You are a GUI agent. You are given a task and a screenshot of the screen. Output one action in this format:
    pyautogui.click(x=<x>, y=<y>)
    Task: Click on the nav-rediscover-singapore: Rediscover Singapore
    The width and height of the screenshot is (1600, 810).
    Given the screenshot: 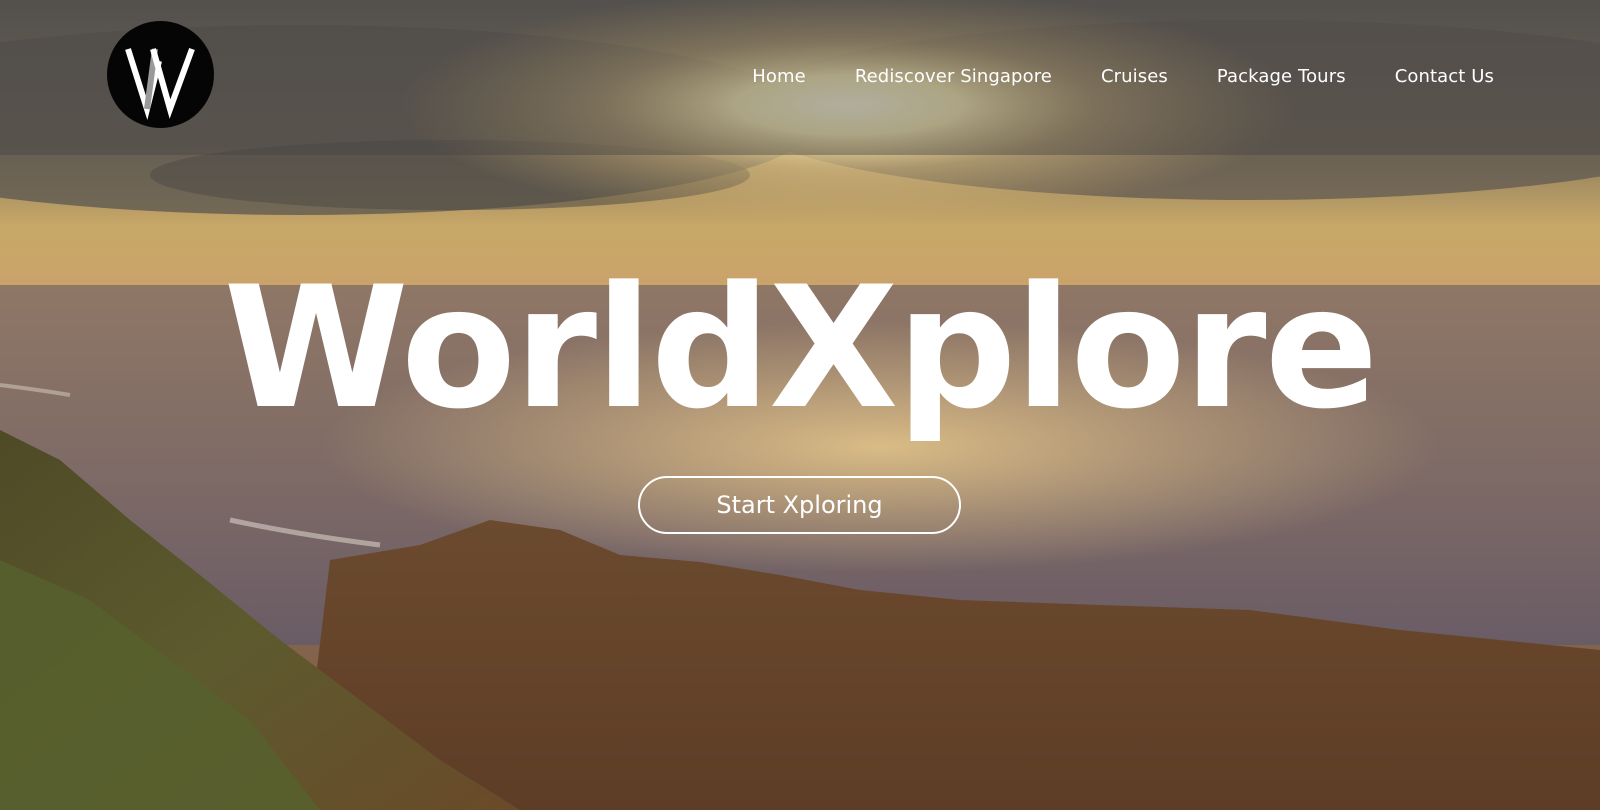 What is the action you would take?
    pyautogui.click(x=953, y=76)
    